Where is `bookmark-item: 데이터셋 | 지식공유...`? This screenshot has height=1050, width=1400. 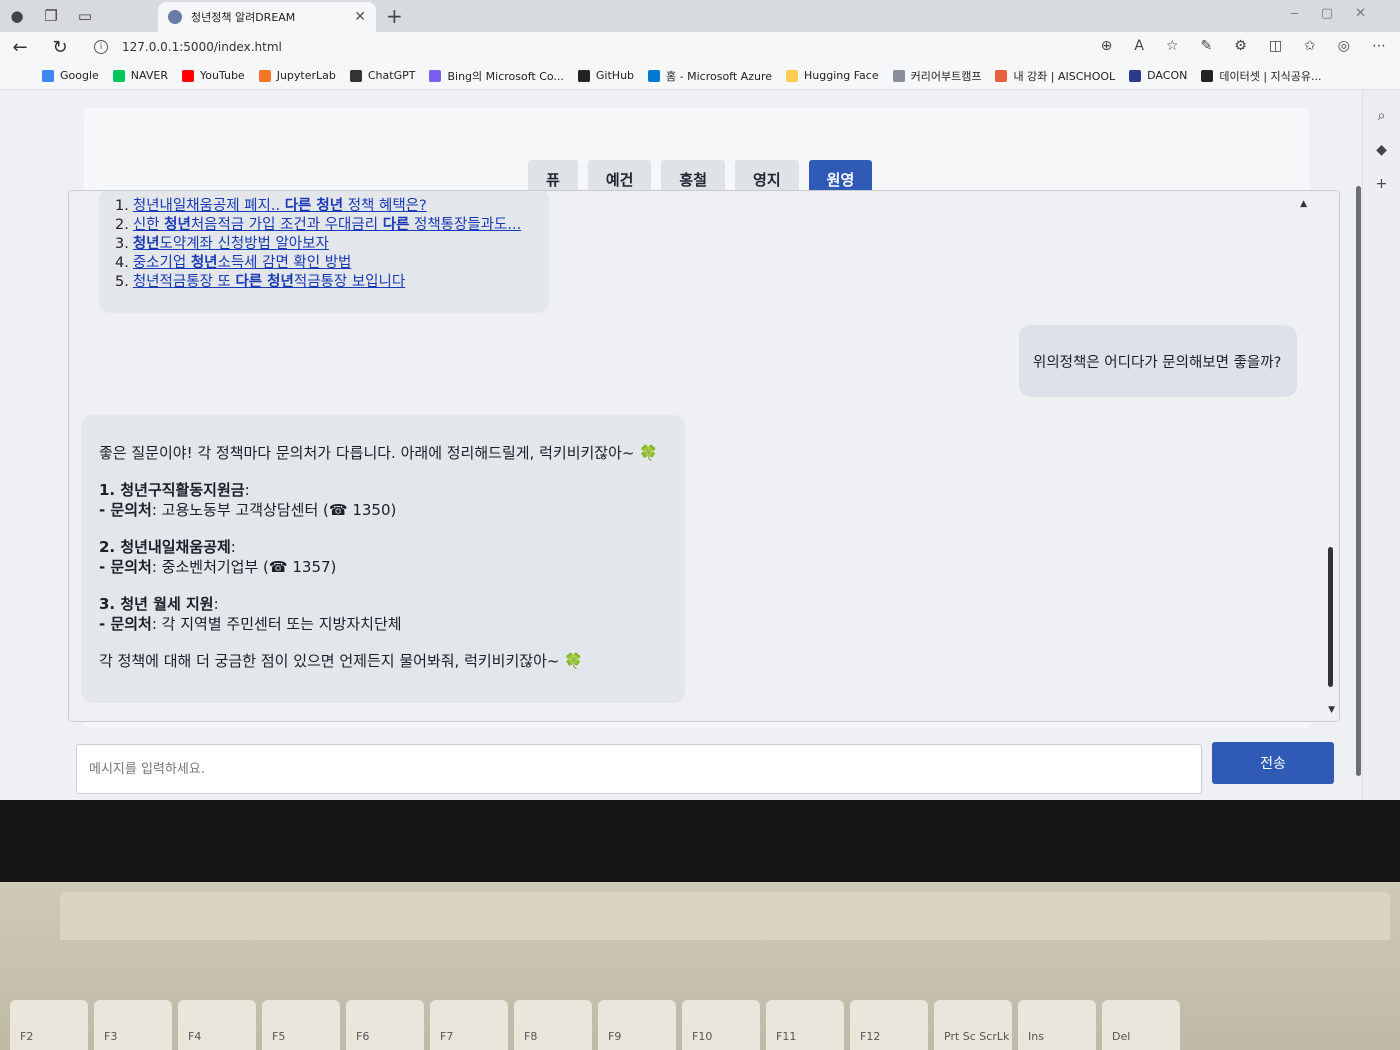
bookmark-item: 데이터셋 | 지식공유... is located at coordinates (1261, 76).